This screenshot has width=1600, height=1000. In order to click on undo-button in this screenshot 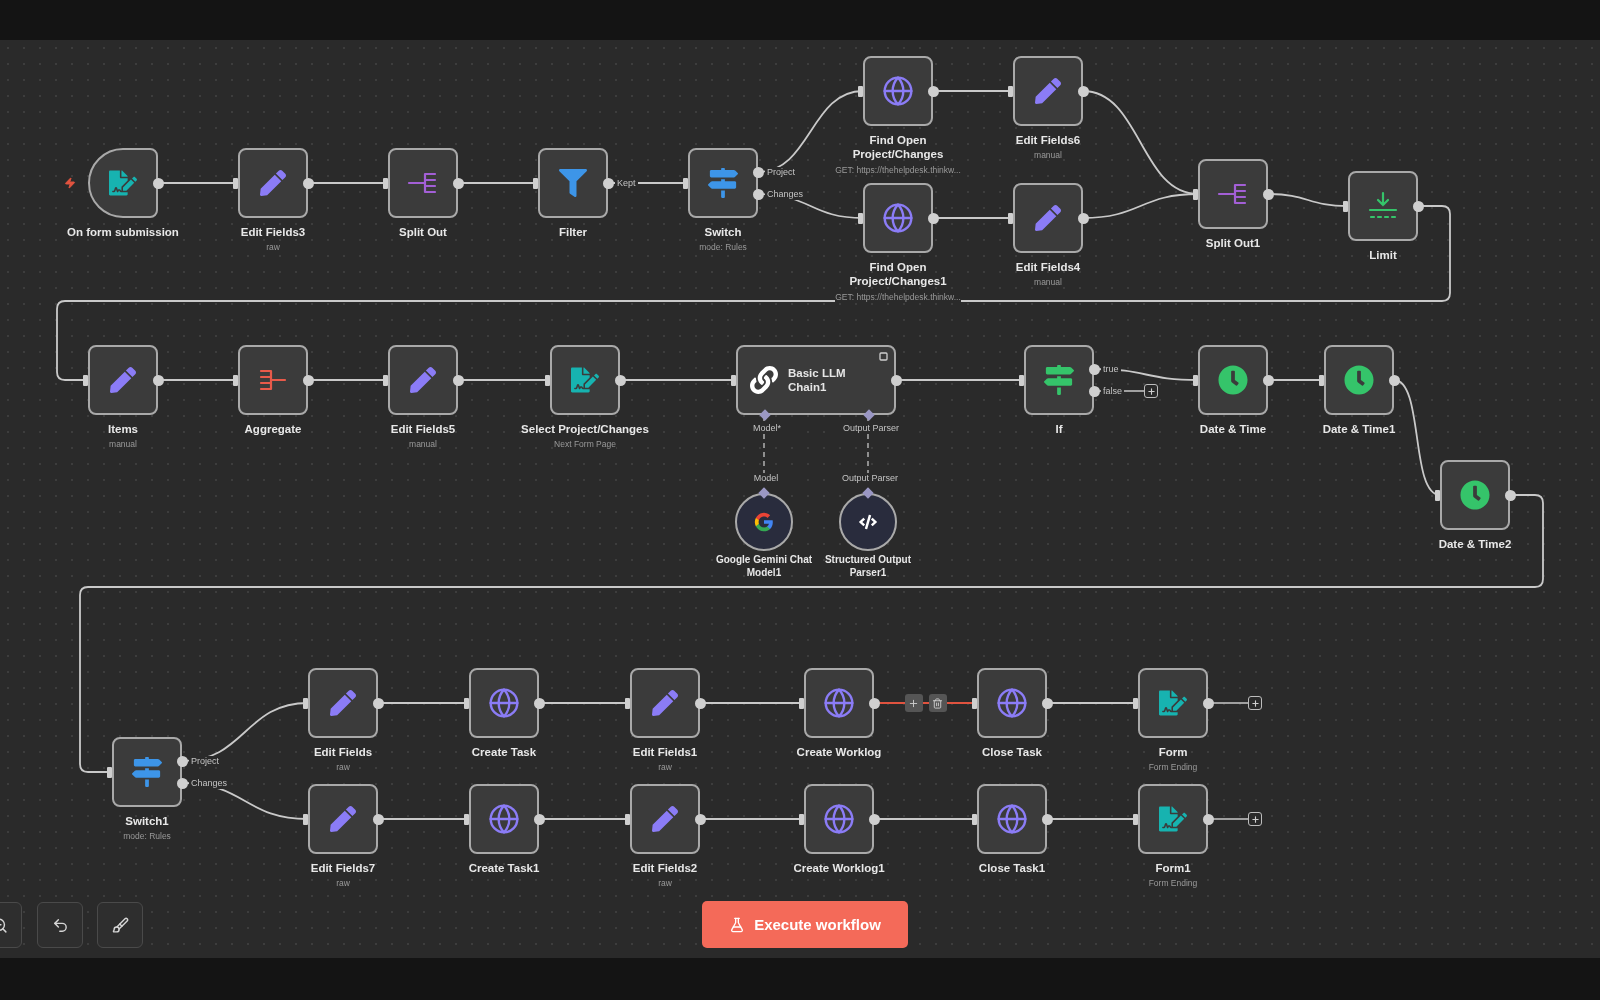, I will do `click(60, 925)`.